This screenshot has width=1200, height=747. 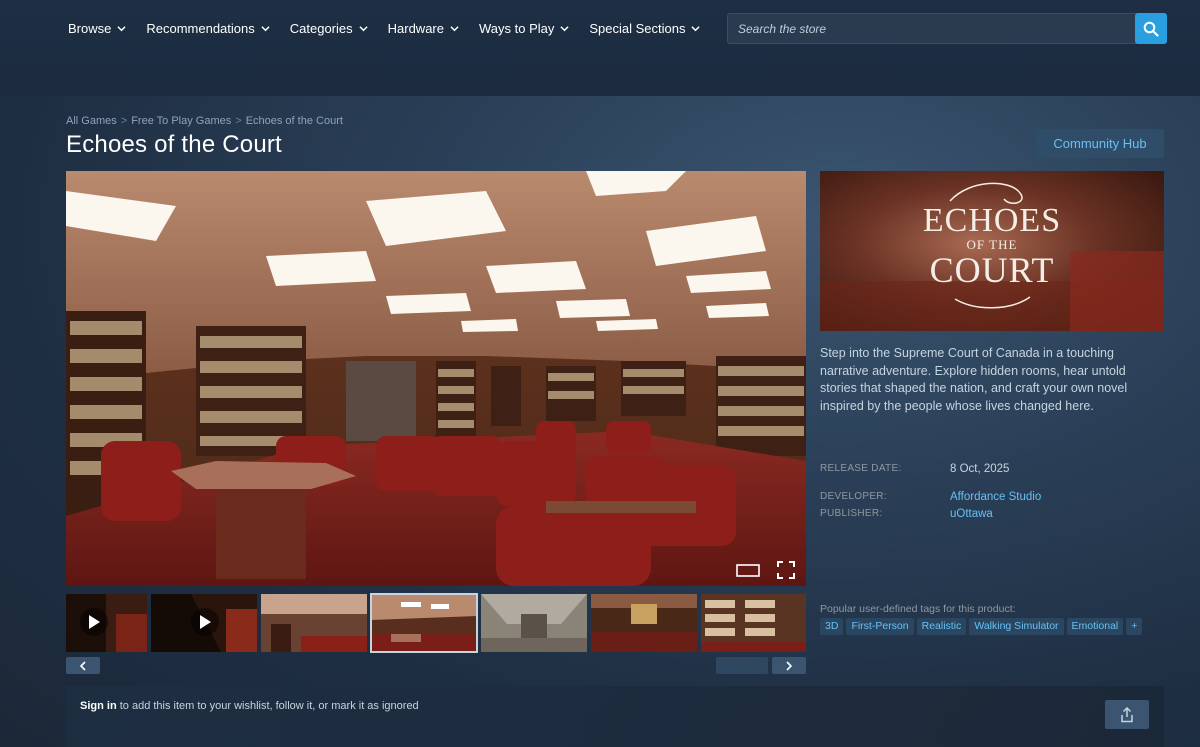 What do you see at coordinates (436, 665) in the screenshot?
I see `thumbnail-scrollbar` at bounding box center [436, 665].